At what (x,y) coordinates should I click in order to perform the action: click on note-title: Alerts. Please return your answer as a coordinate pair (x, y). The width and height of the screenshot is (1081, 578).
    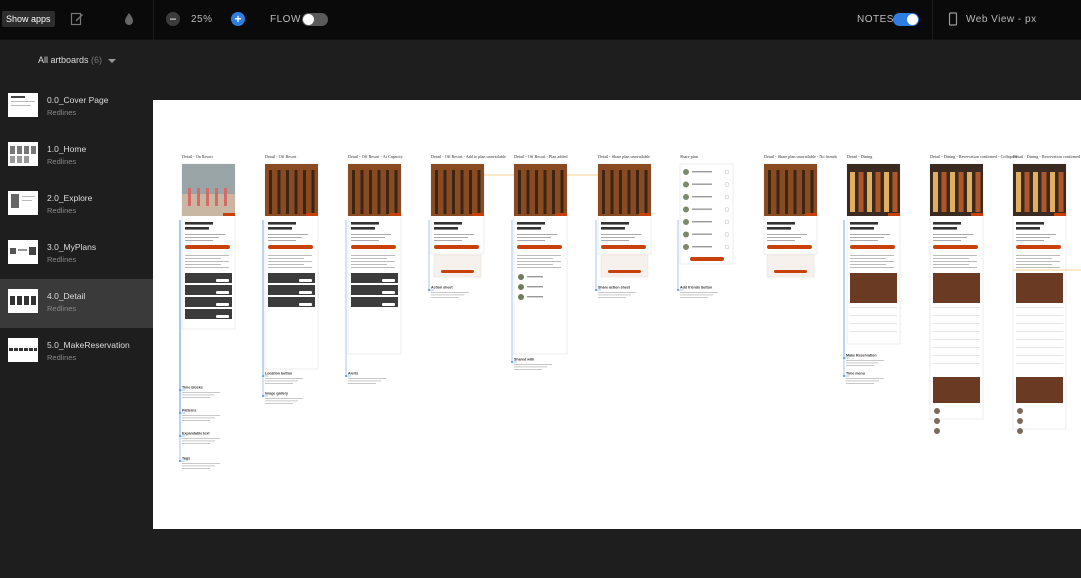
    Looking at the image, I should click on (353, 374).